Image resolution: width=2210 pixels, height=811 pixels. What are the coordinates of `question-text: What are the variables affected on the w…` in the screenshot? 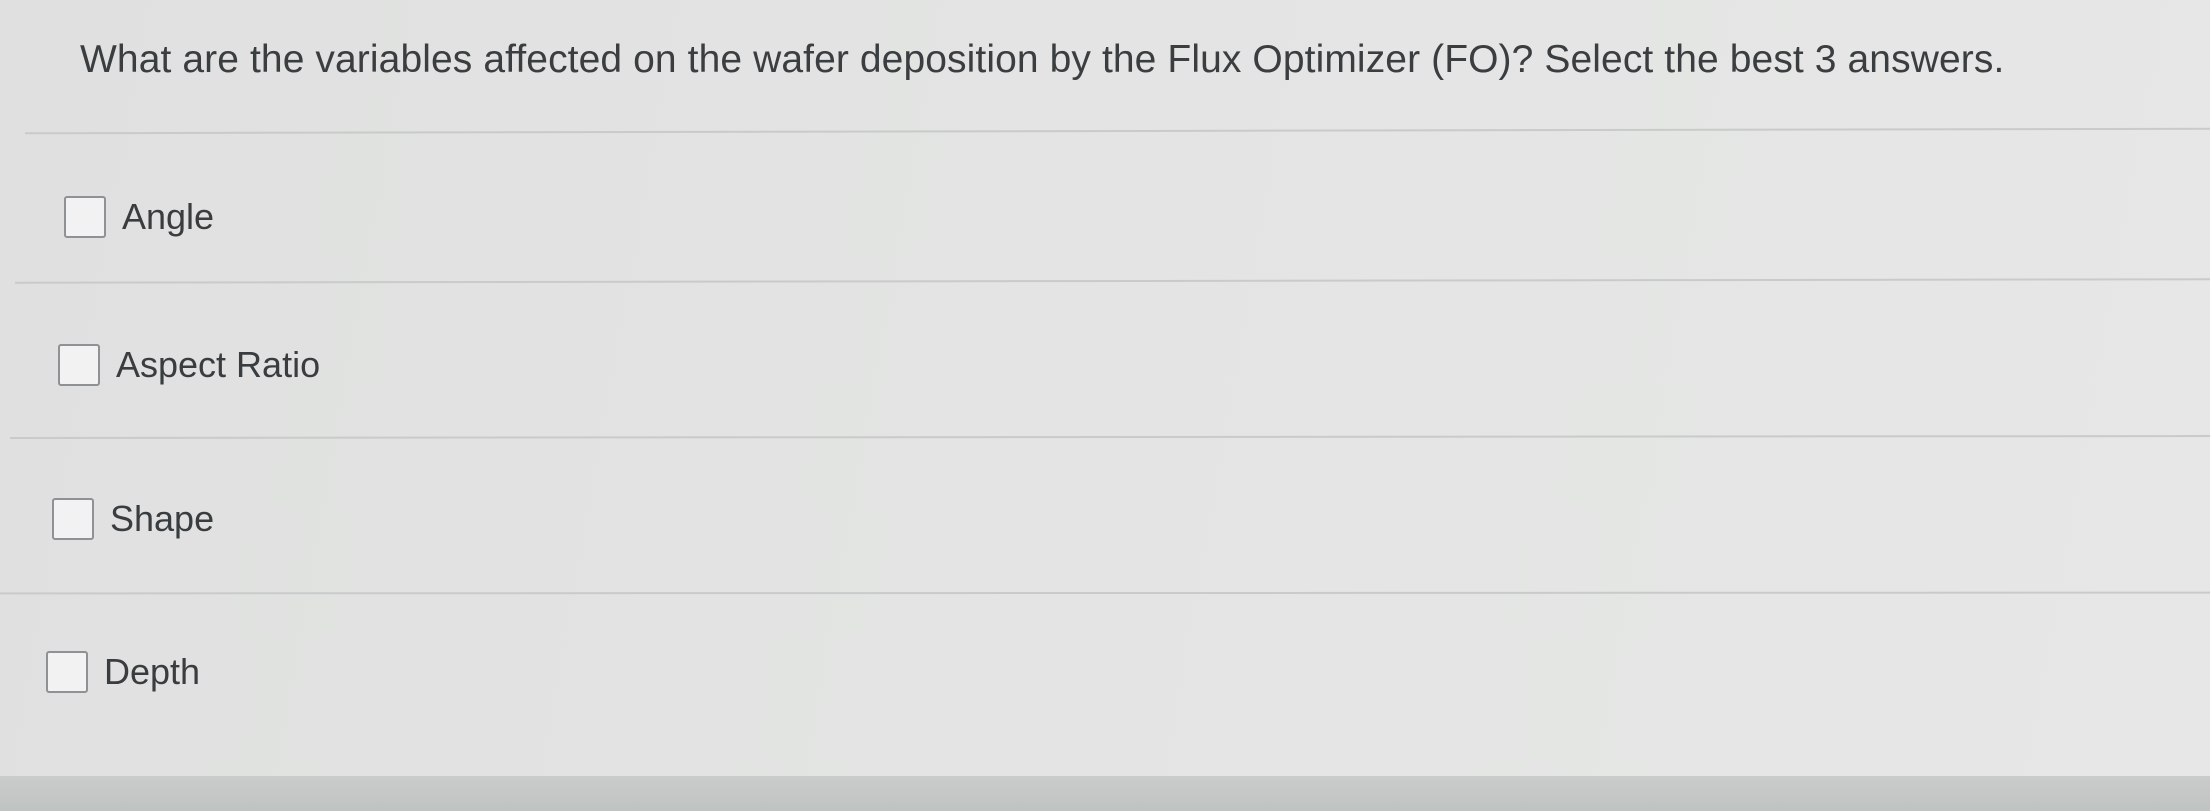 It's located at (1042, 59).